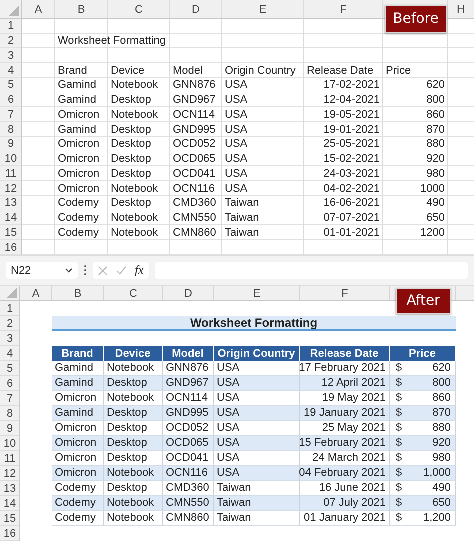 The width and height of the screenshot is (474, 541). What do you see at coordinates (188, 413) in the screenshot?
I see `table-cell: GND995` at bounding box center [188, 413].